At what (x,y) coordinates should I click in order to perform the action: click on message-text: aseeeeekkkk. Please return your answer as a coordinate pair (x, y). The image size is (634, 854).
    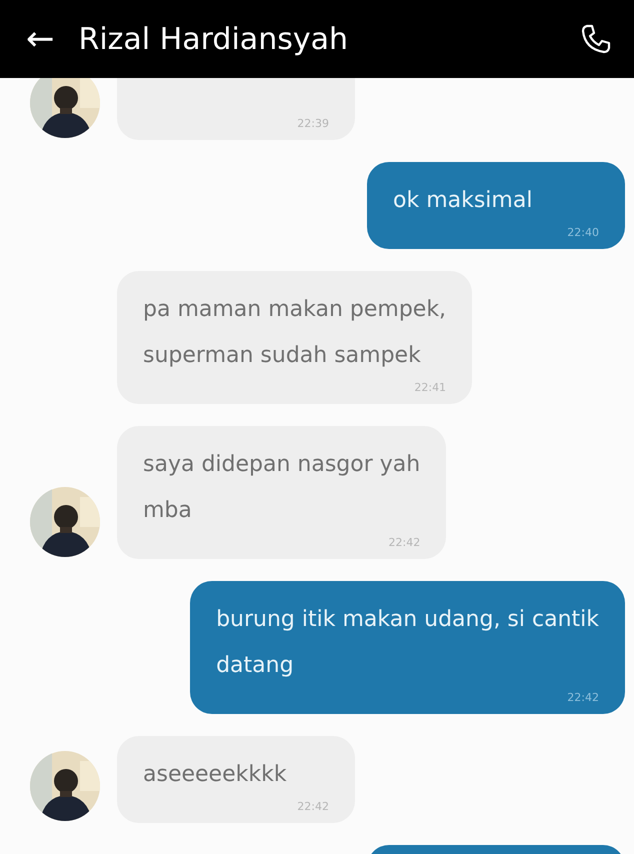
    Looking at the image, I should click on (215, 775).